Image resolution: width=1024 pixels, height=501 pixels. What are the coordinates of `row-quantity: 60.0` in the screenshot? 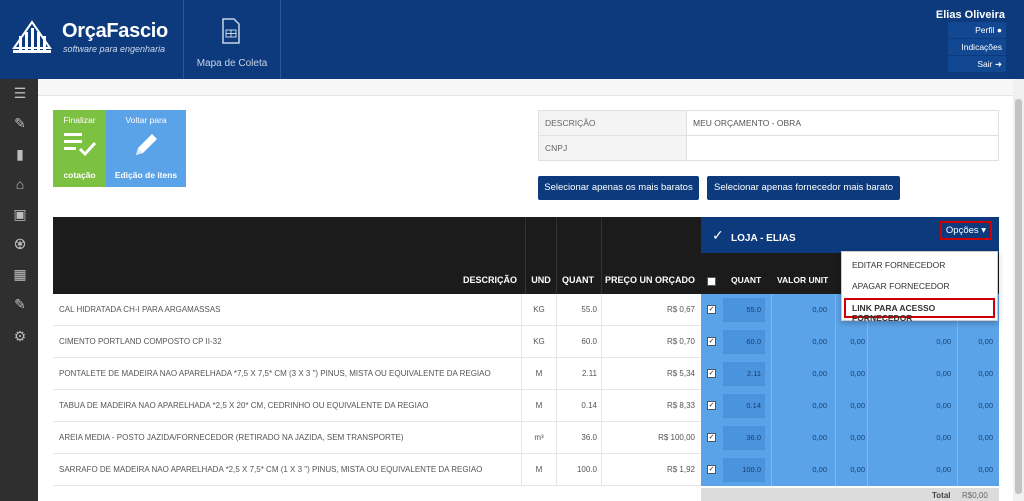 It's located at (589, 341).